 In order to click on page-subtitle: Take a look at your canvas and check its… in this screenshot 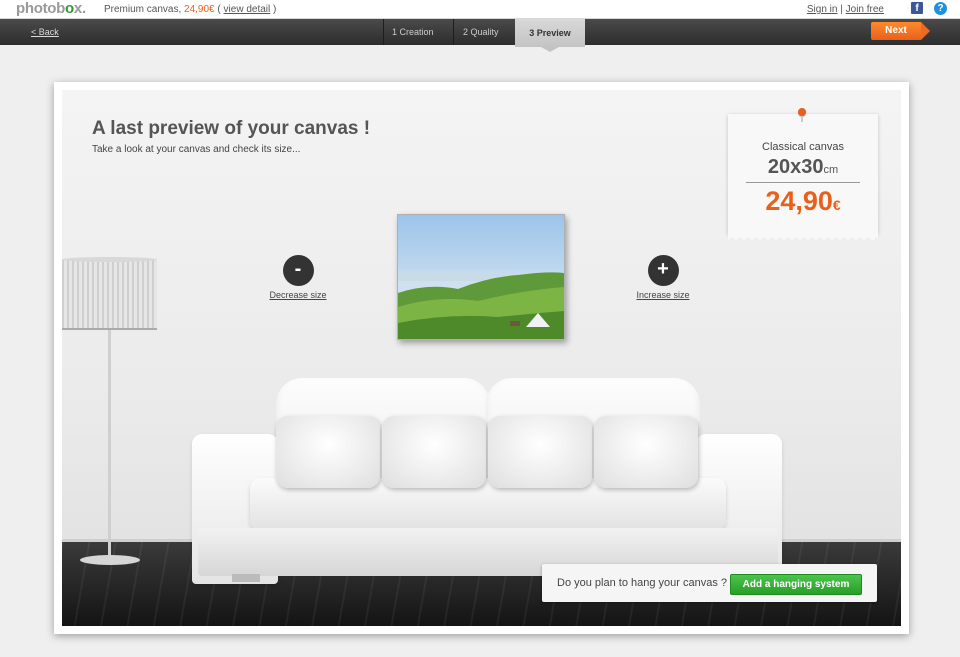, I will do `click(196, 149)`.